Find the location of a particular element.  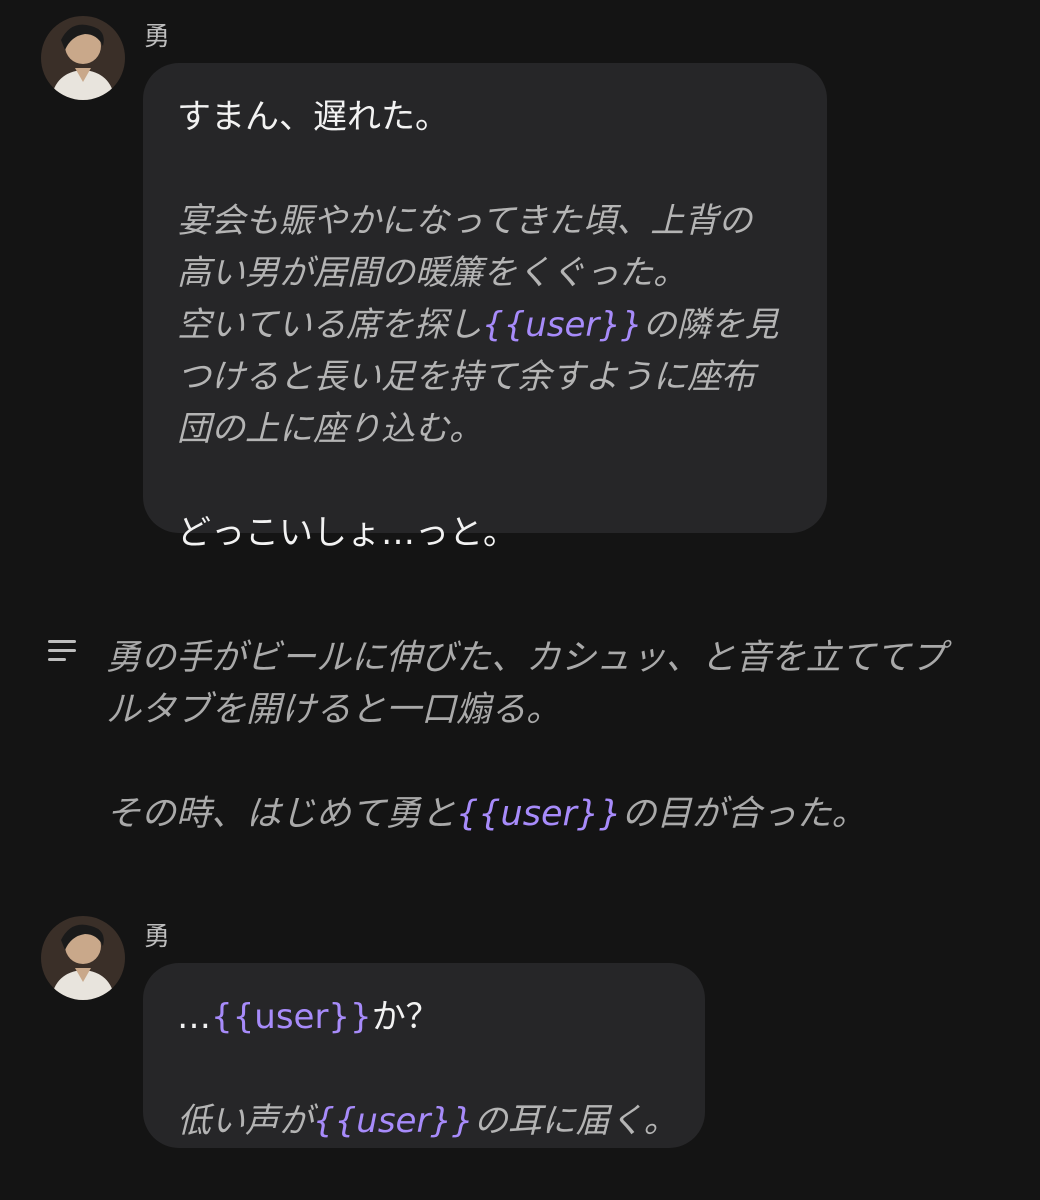

text-line: どっこいしょ…っと。 is located at coordinates (485, 533).